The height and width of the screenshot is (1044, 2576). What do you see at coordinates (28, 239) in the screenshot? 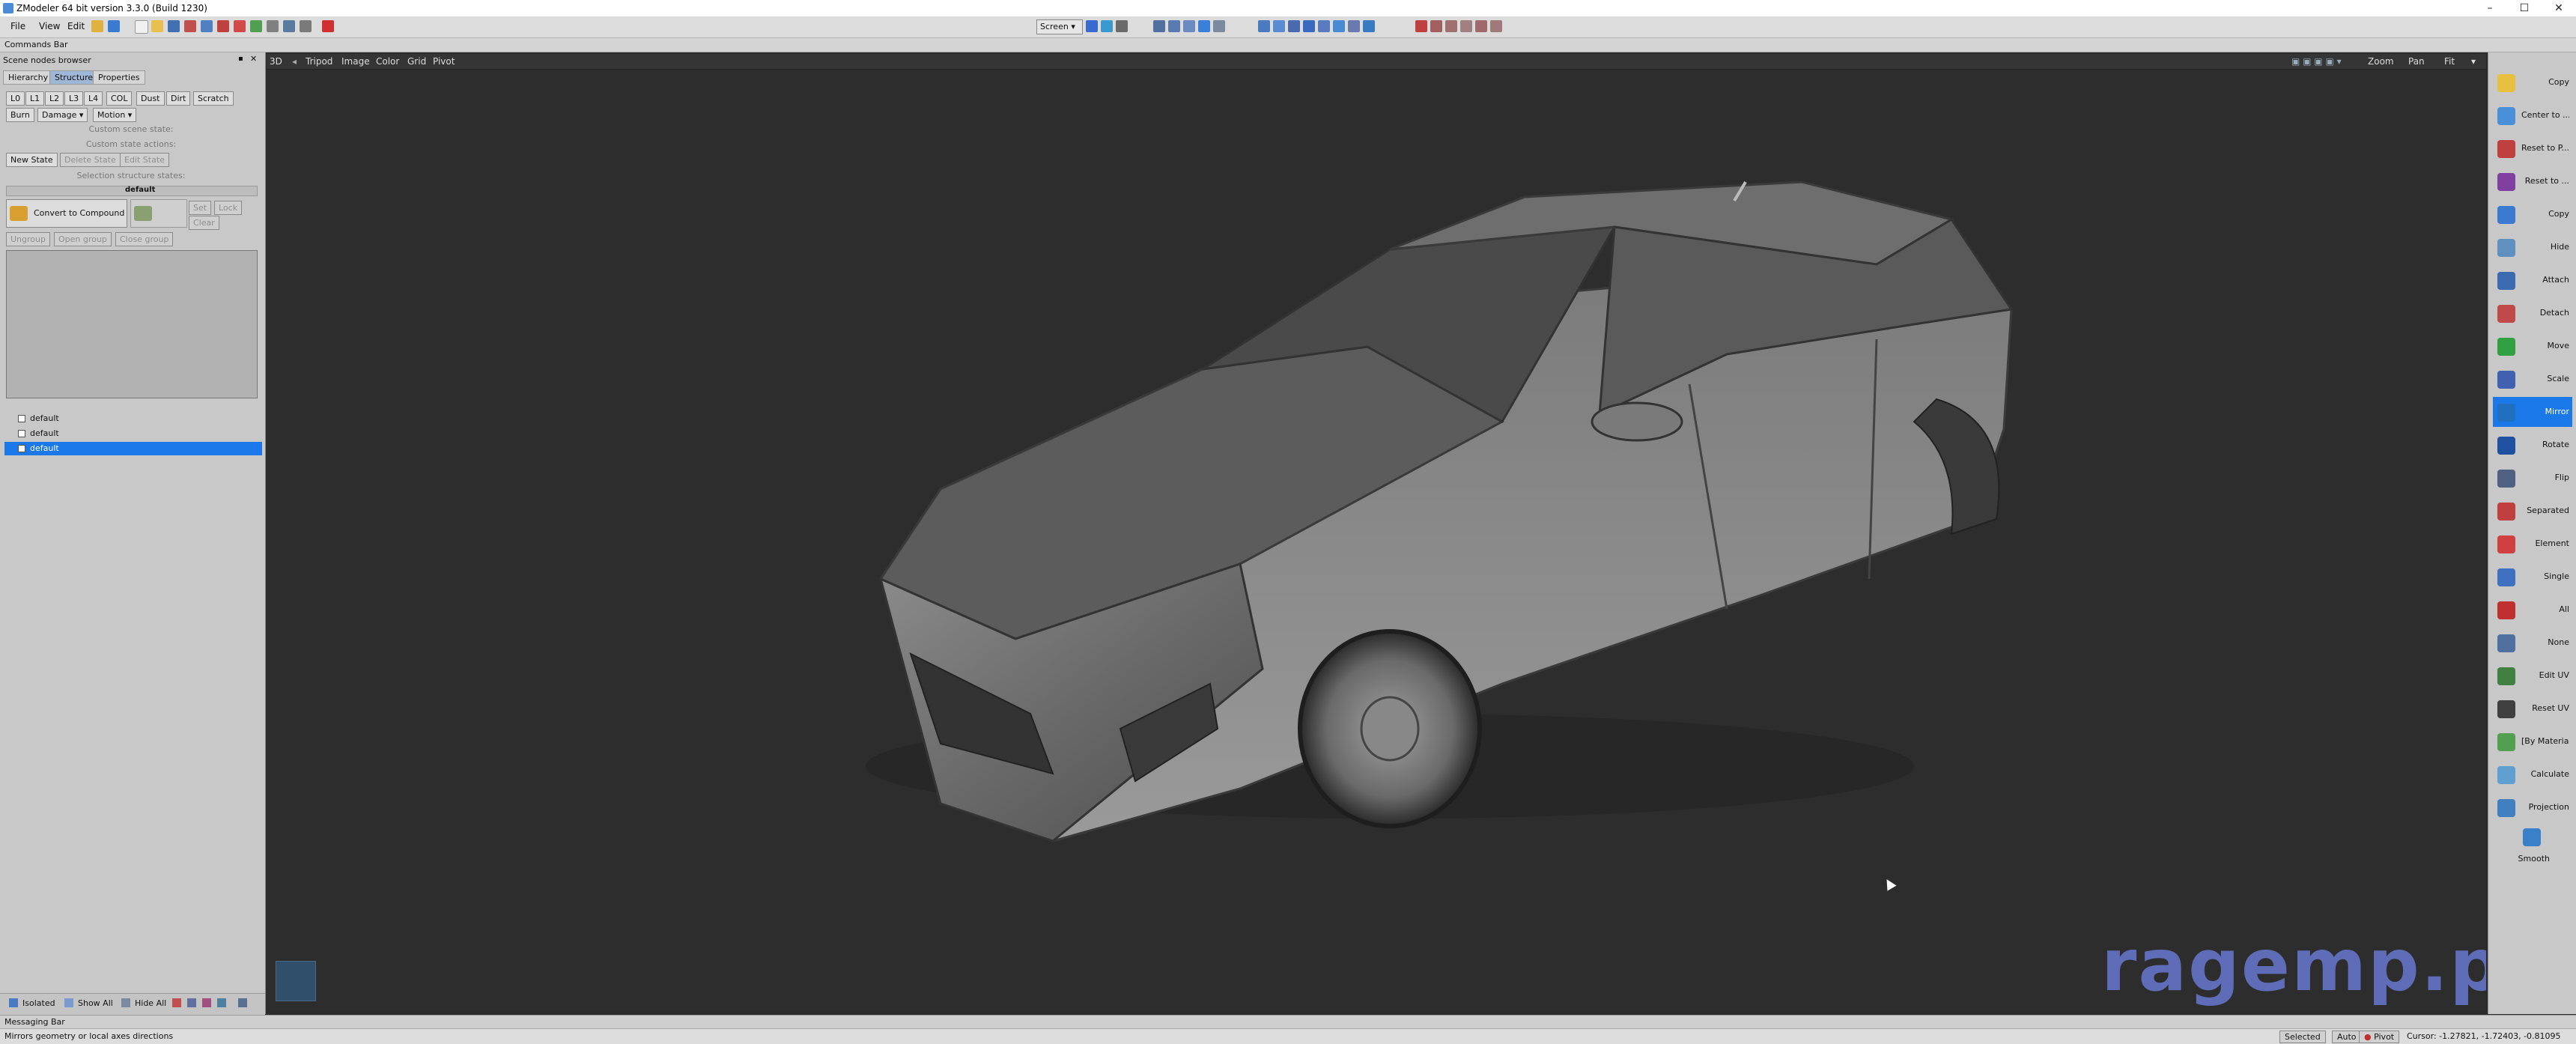
I see `ungroup-button: Ungroup` at bounding box center [28, 239].